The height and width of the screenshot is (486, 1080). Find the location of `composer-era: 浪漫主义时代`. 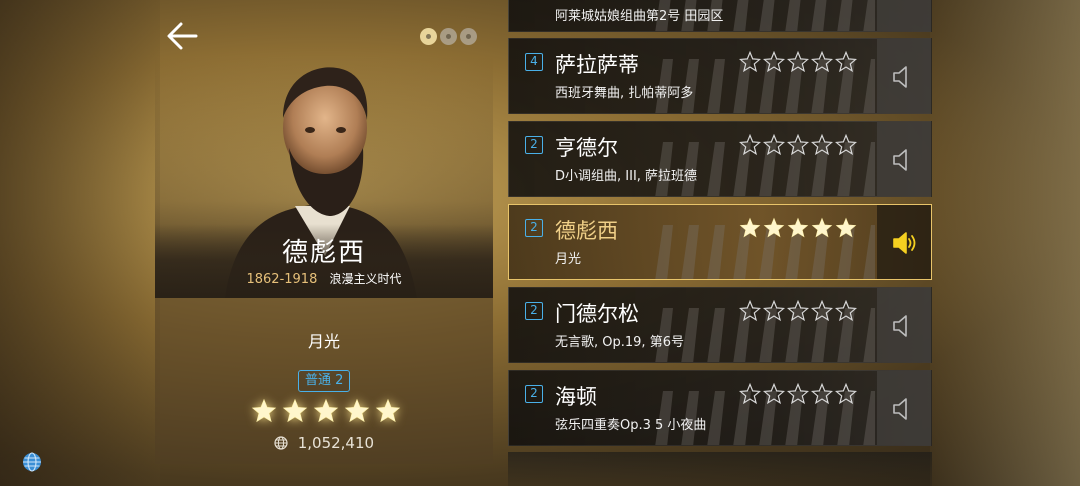

composer-era: 浪漫主义时代 is located at coordinates (365, 279).